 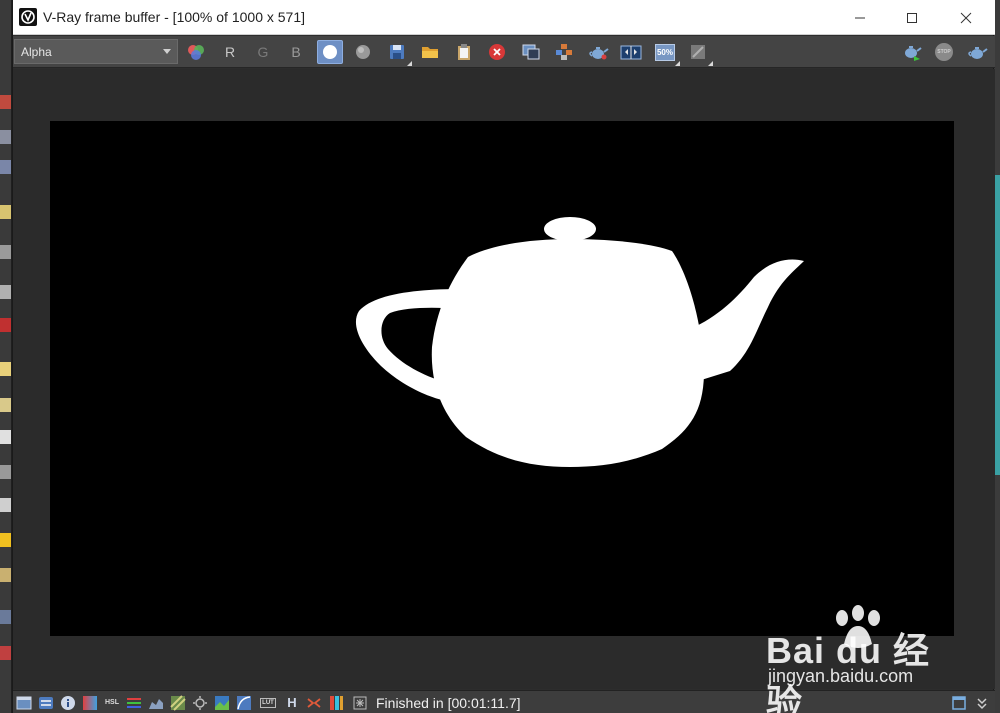 What do you see at coordinates (230, 52) in the screenshot?
I see `red-channel-button: R` at bounding box center [230, 52].